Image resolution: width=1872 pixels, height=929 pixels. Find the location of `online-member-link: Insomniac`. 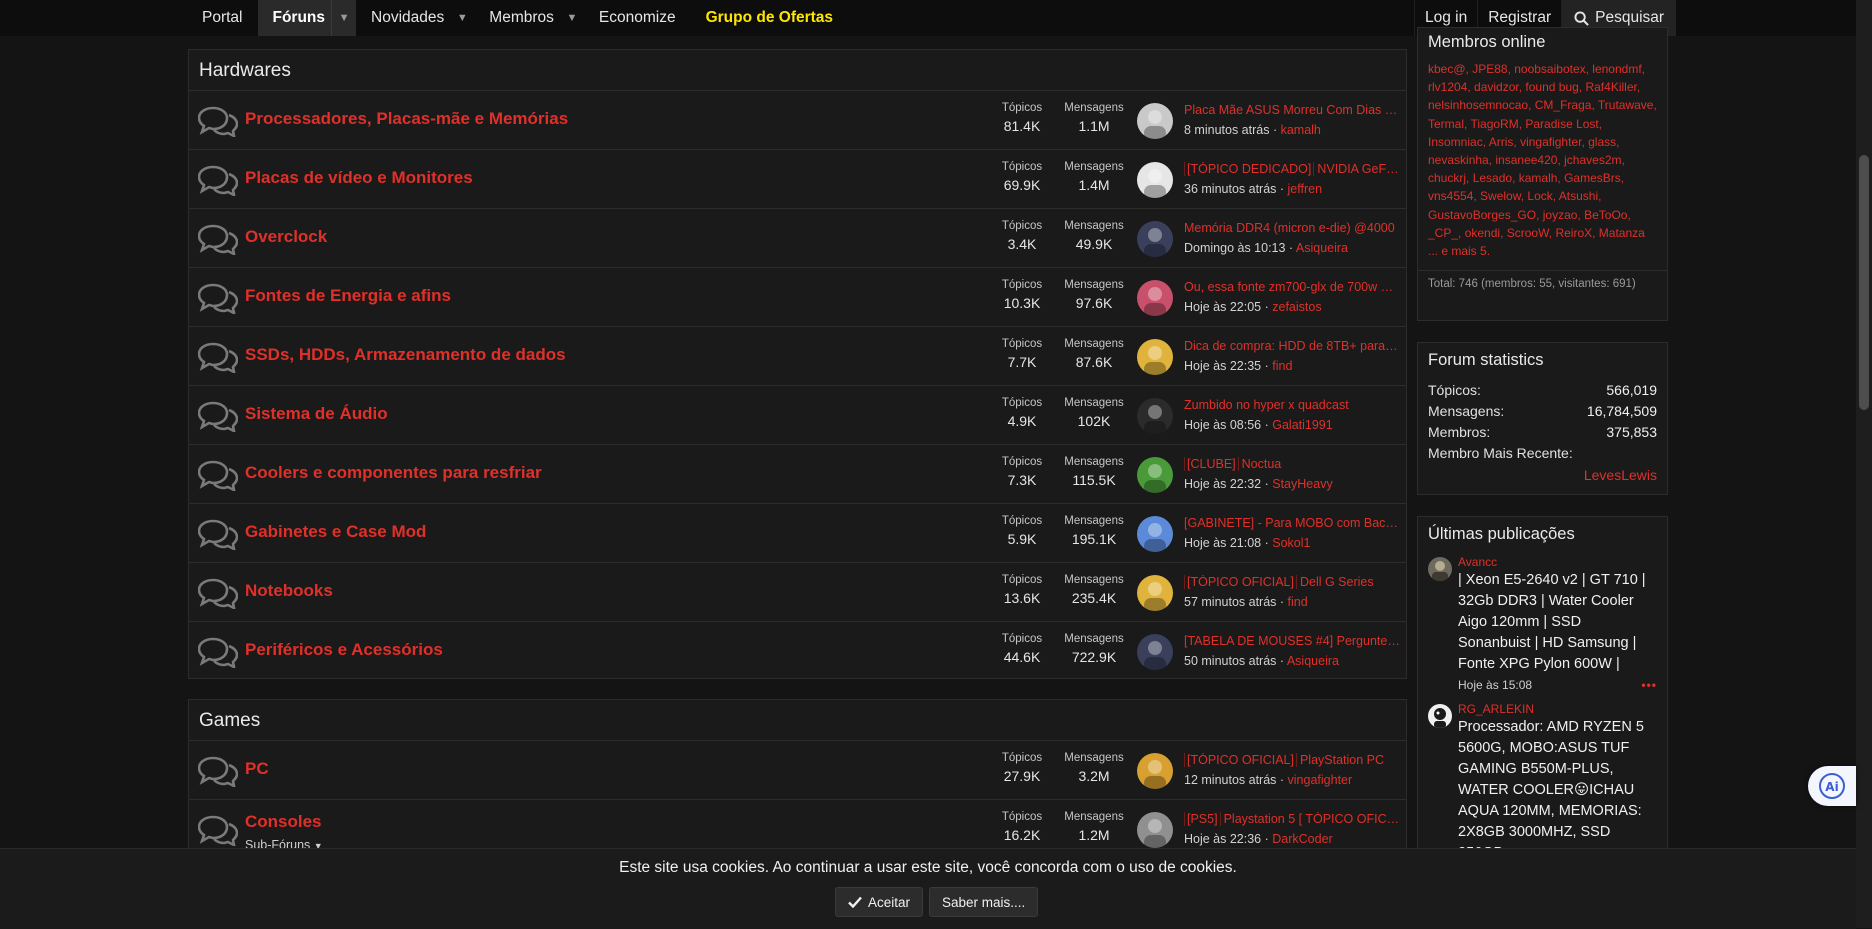

online-member-link: Insomniac is located at coordinates (1455, 142).